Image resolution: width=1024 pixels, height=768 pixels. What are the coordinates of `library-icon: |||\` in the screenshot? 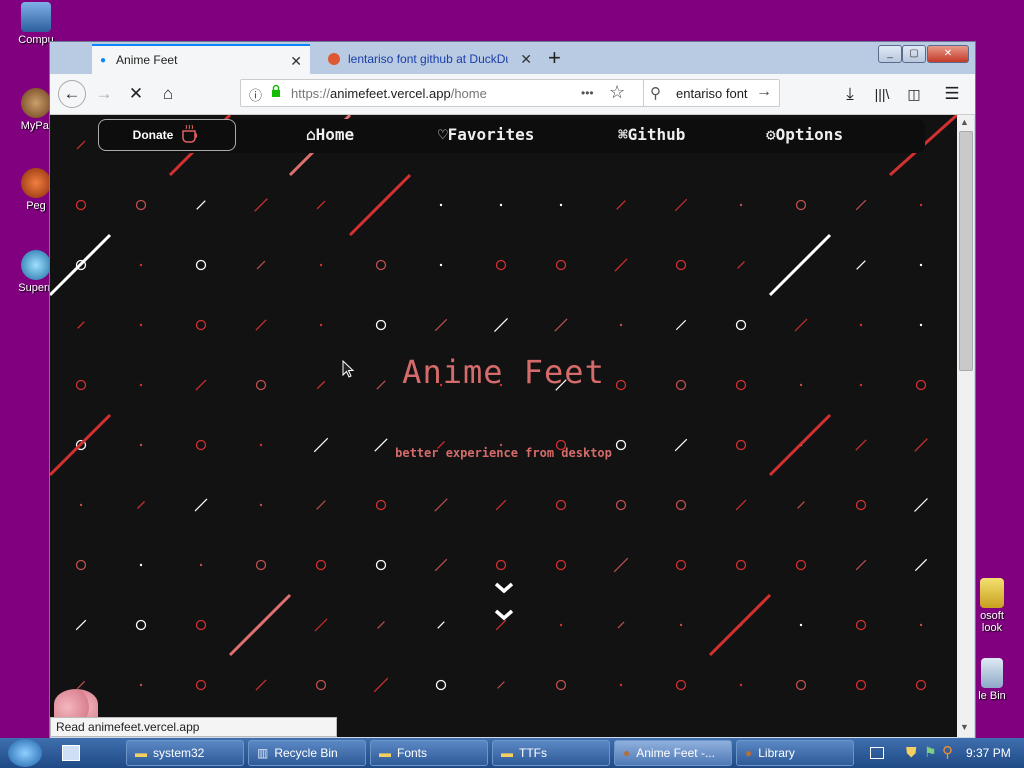 It's located at (882, 94).